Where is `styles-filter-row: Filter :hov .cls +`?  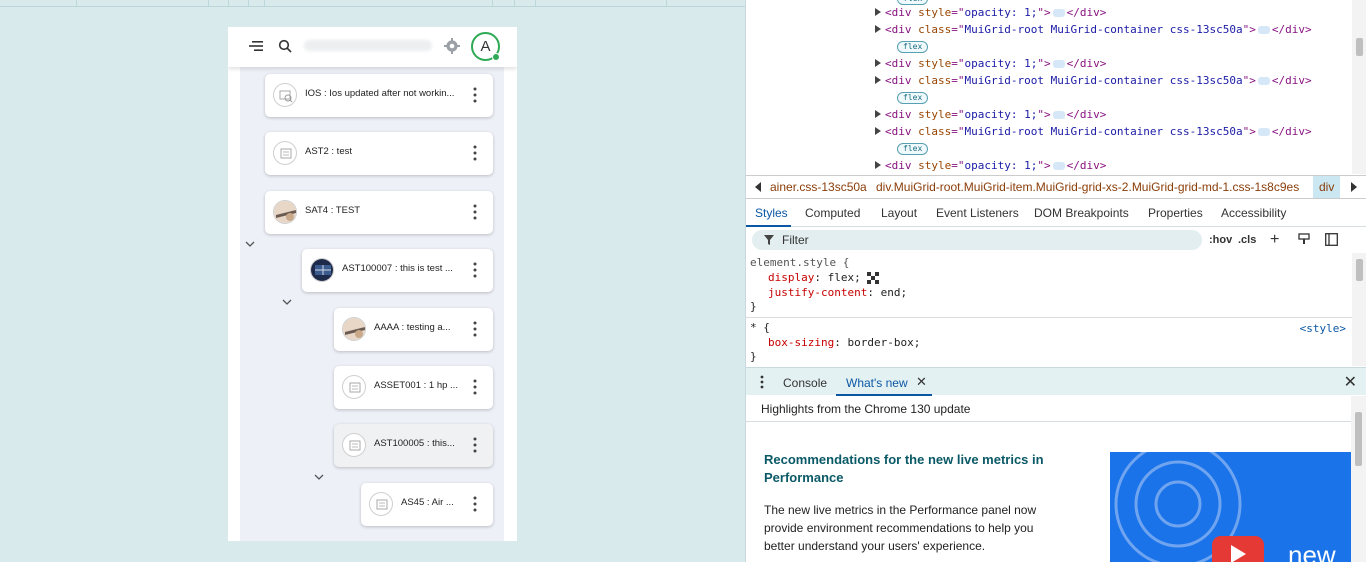
styles-filter-row: Filter :hov .cls + is located at coordinates (1056, 240).